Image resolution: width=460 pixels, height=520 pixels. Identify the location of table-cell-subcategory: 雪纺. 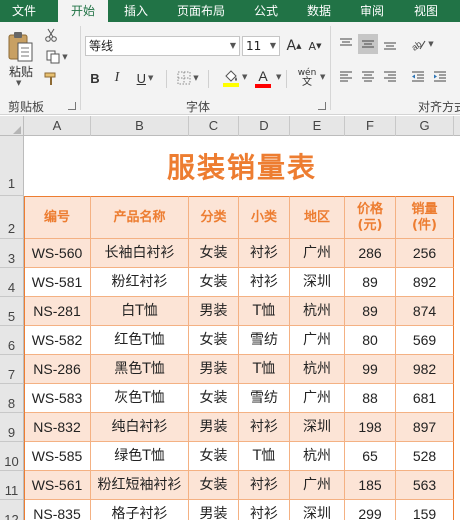
(264, 340).